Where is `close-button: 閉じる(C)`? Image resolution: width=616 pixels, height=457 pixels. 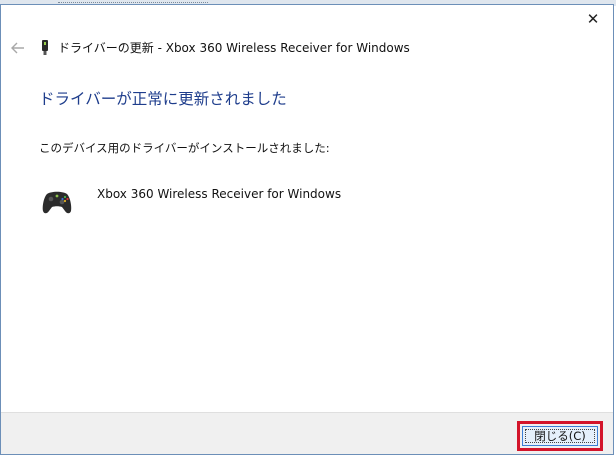
close-button: 閉じる(C) is located at coordinates (560, 436).